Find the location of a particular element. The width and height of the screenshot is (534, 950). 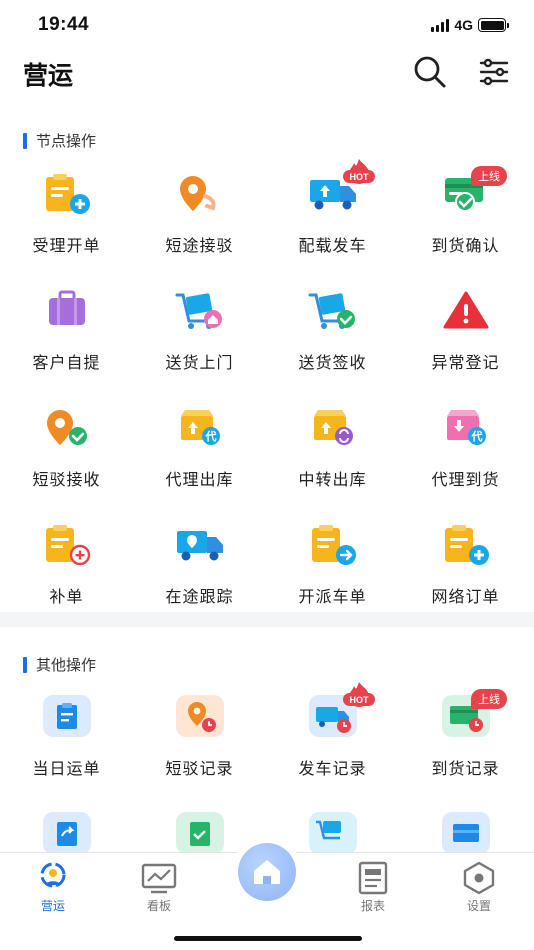

signal-icon is located at coordinates (440, 25).